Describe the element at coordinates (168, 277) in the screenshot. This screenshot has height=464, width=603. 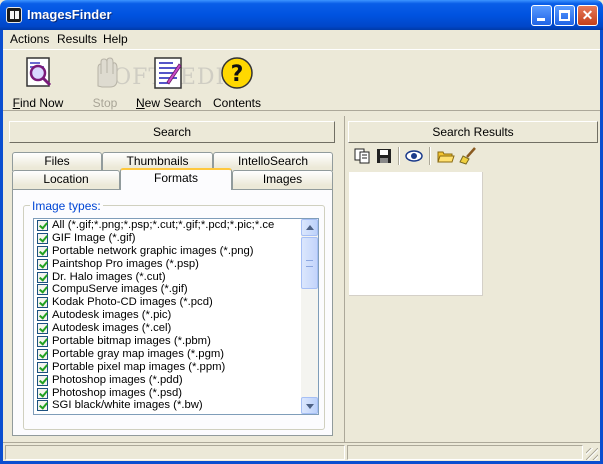
I see `image-type-item: Dr. Halo images (*.cut)` at that location.